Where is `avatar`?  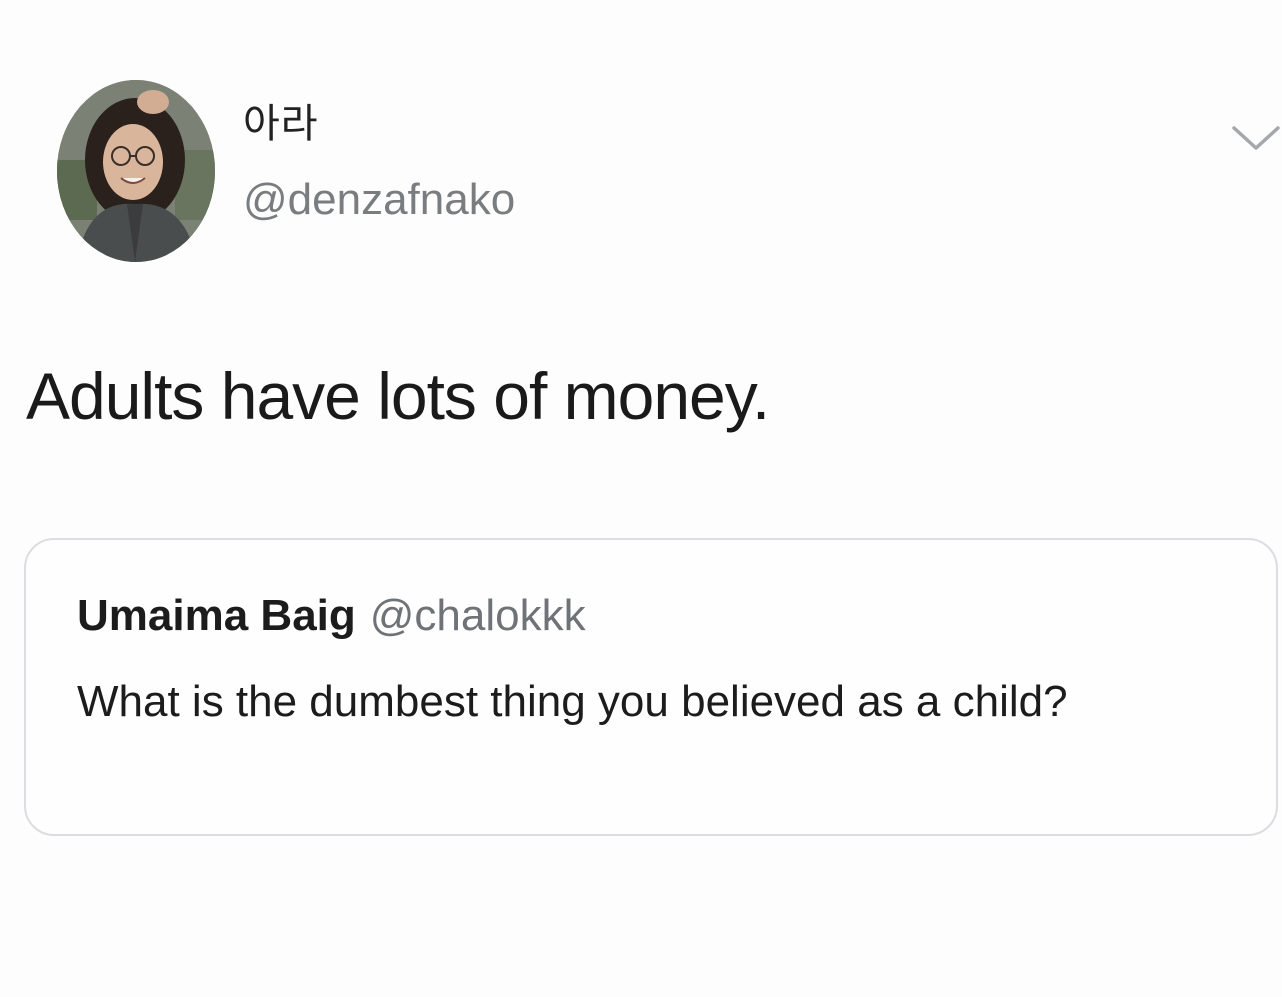 avatar is located at coordinates (136, 171).